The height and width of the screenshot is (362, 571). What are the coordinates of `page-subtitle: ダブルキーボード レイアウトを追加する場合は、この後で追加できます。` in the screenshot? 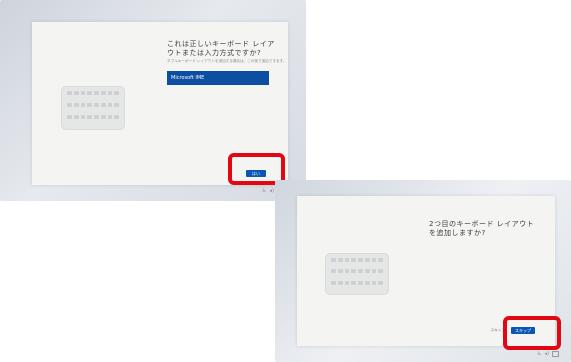 It's located at (227, 61).